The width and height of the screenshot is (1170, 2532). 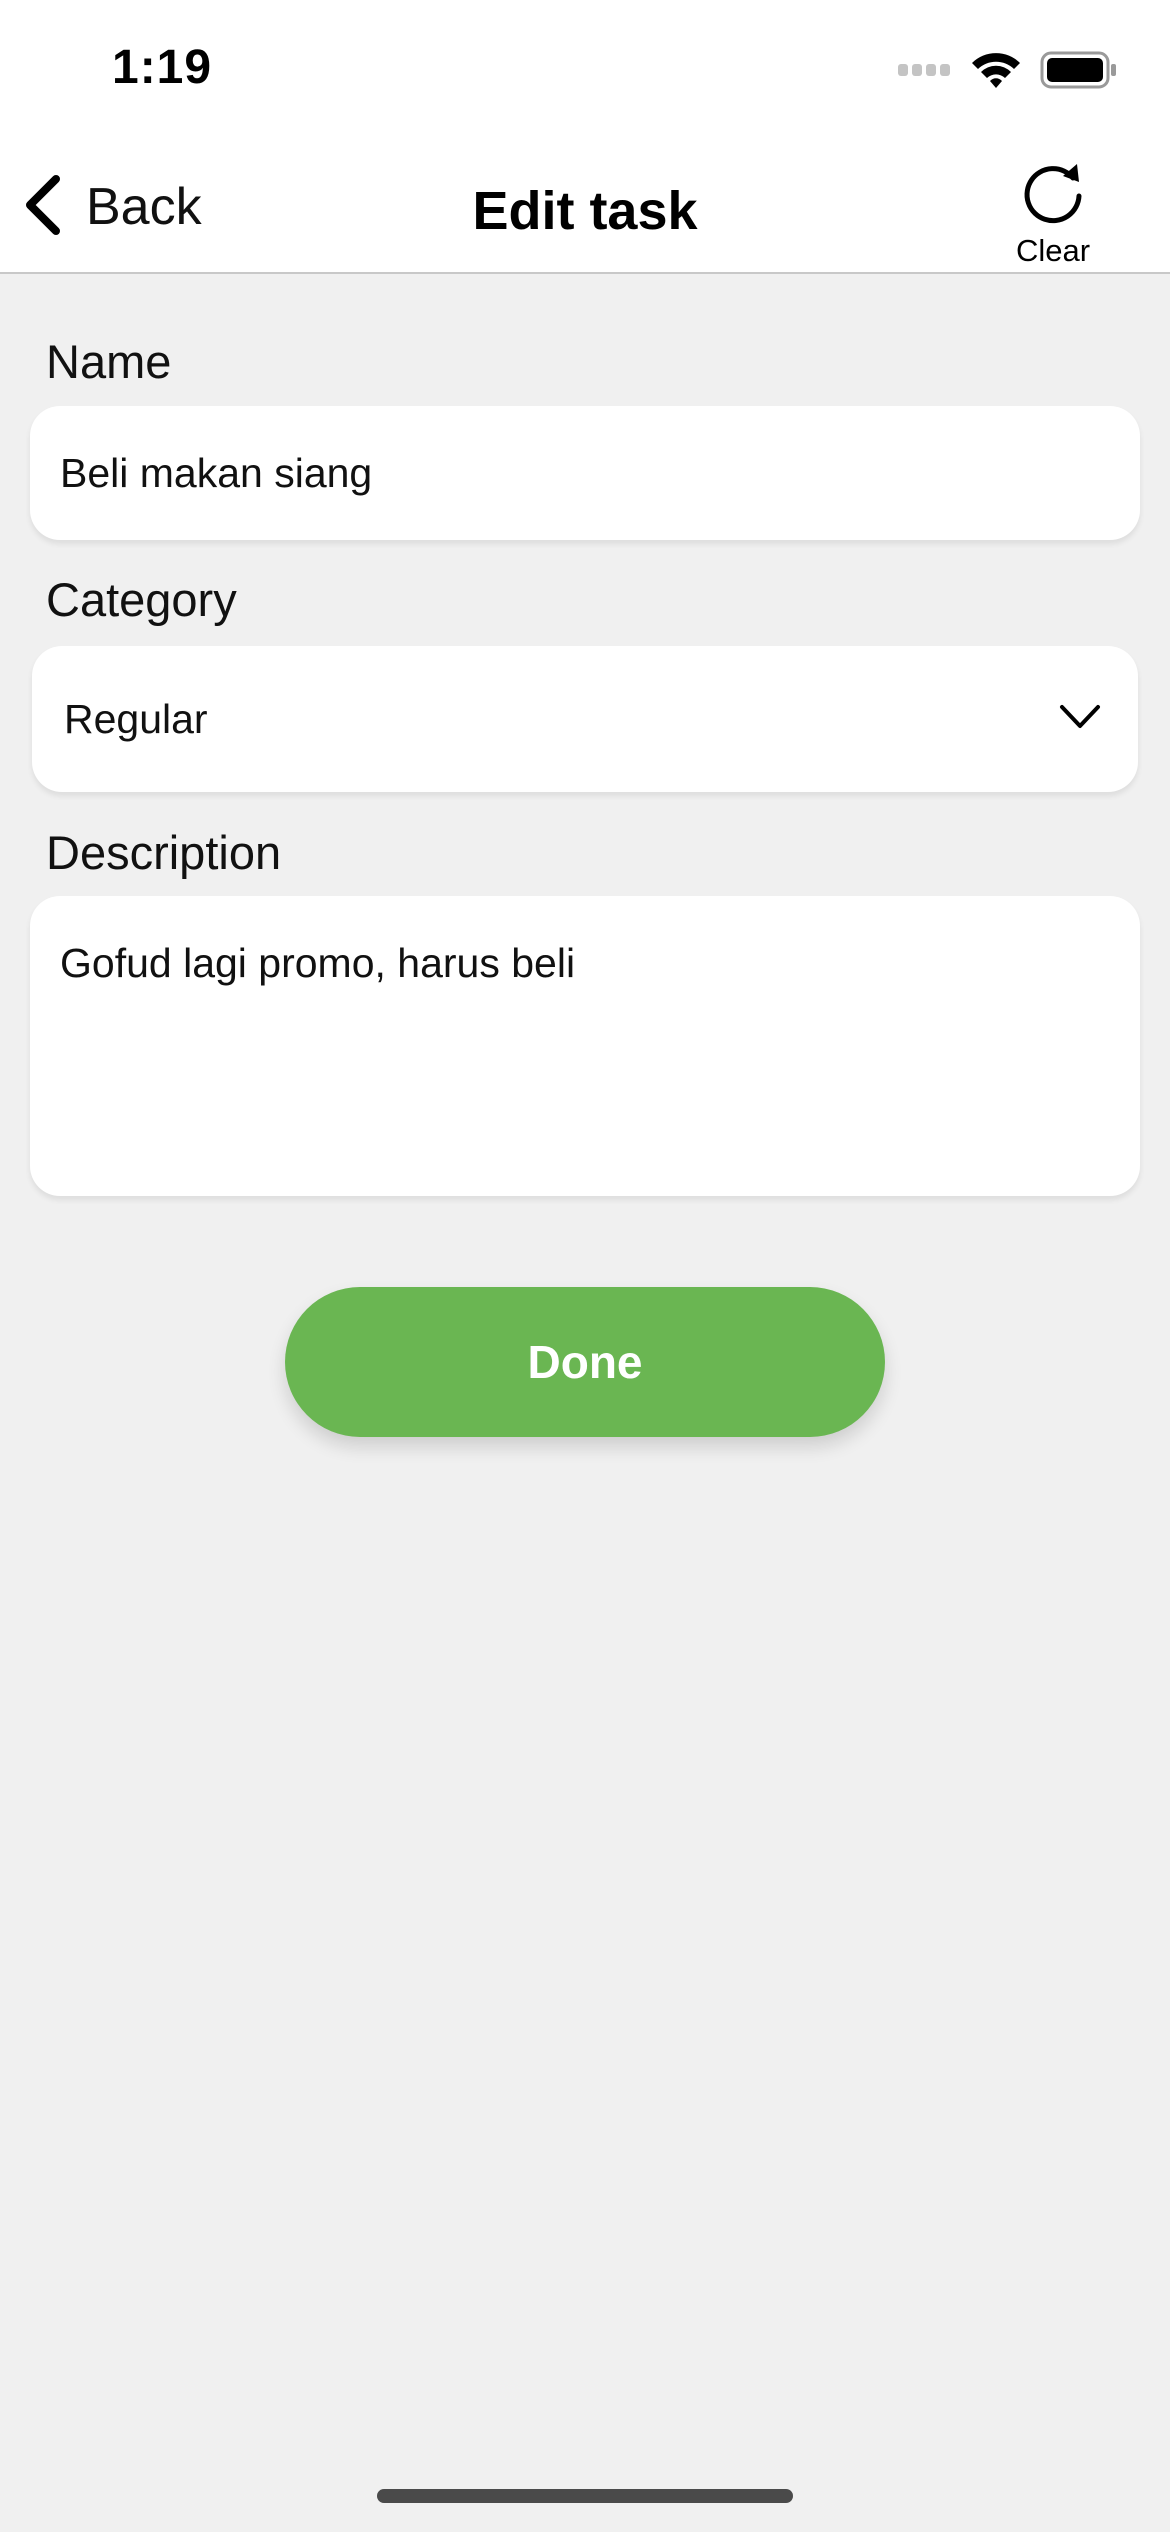 What do you see at coordinates (162, 67) in the screenshot?
I see `status-time: 1:19` at bounding box center [162, 67].